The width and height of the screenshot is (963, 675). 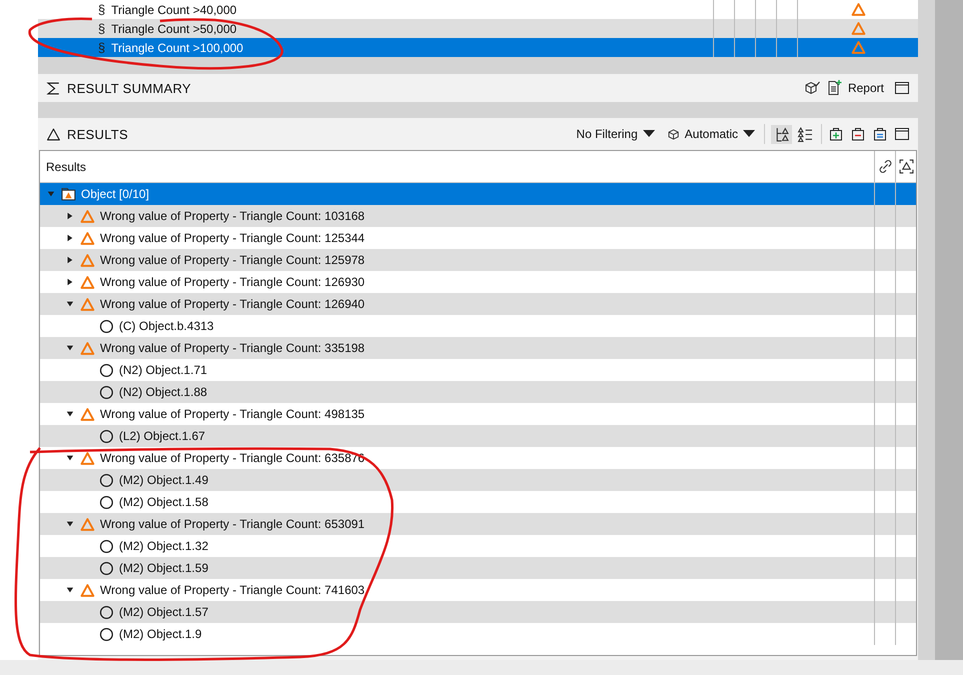 What do you see at coordinates (478, 348) in the screenshot?
I see `tree-row: Wrong value of Property - Triangle Count: 335198` at bounding box center [478, 348].